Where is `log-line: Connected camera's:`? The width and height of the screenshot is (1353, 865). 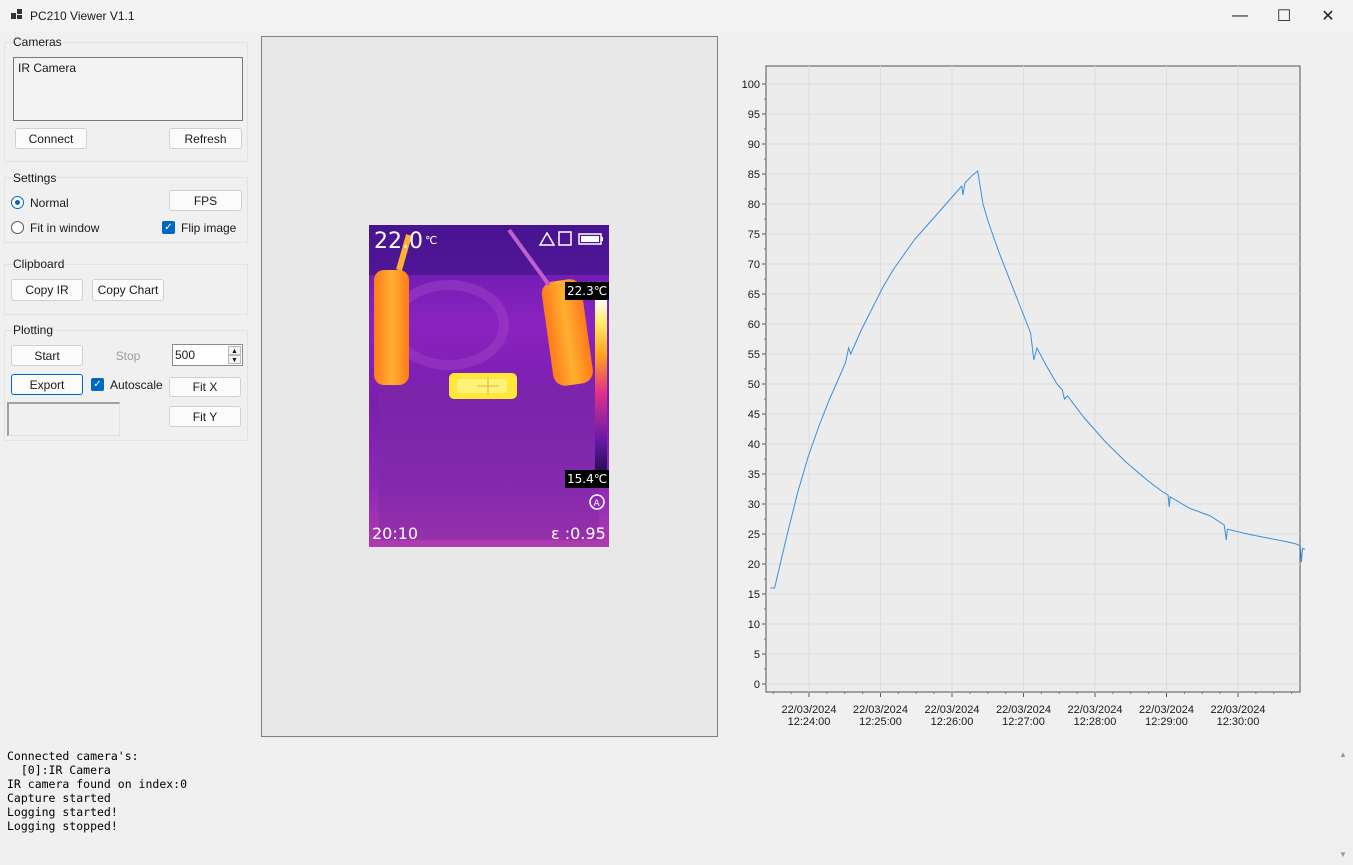
log-line: Connected camera's: is located at coordinates (73, 756).